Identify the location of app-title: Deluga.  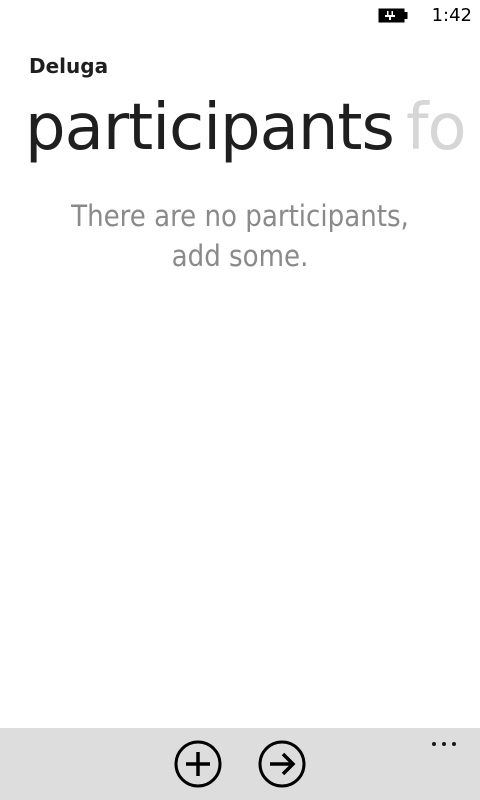
(69, 66).